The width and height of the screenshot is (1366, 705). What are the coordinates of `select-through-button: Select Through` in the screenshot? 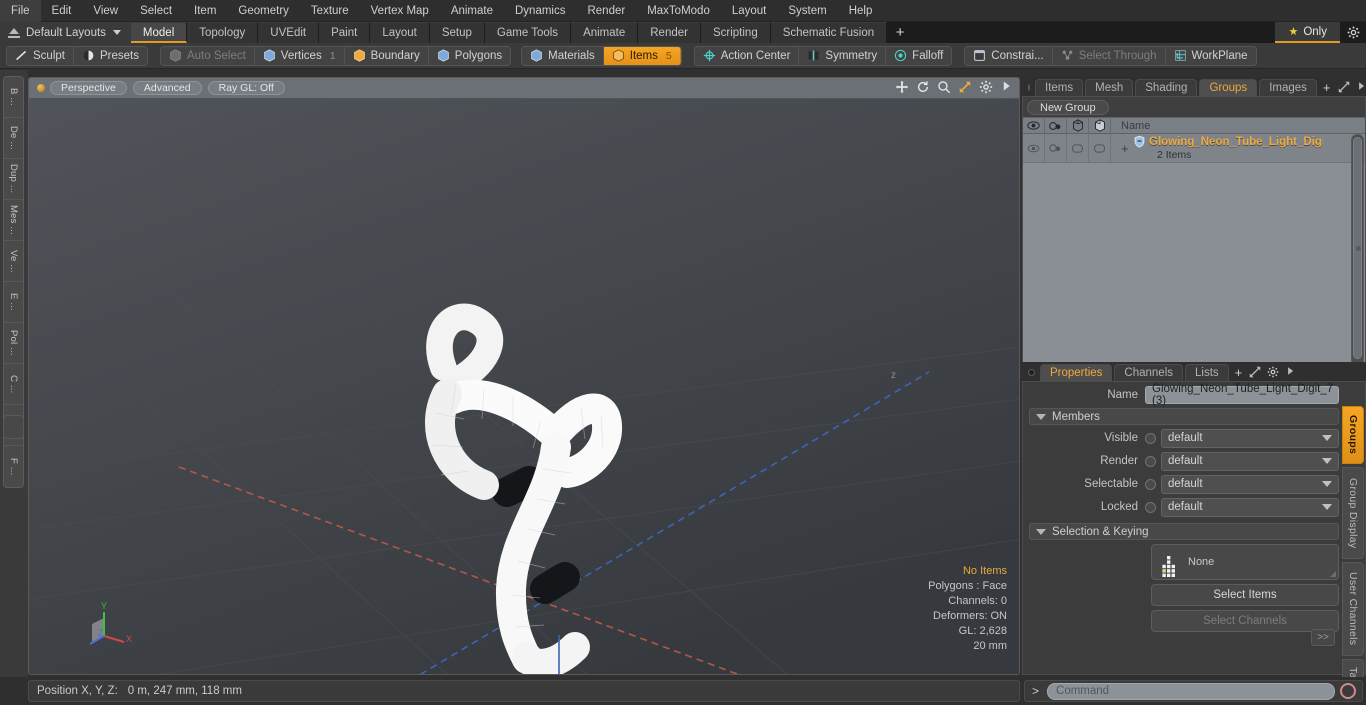 It's located at (1109, 55).